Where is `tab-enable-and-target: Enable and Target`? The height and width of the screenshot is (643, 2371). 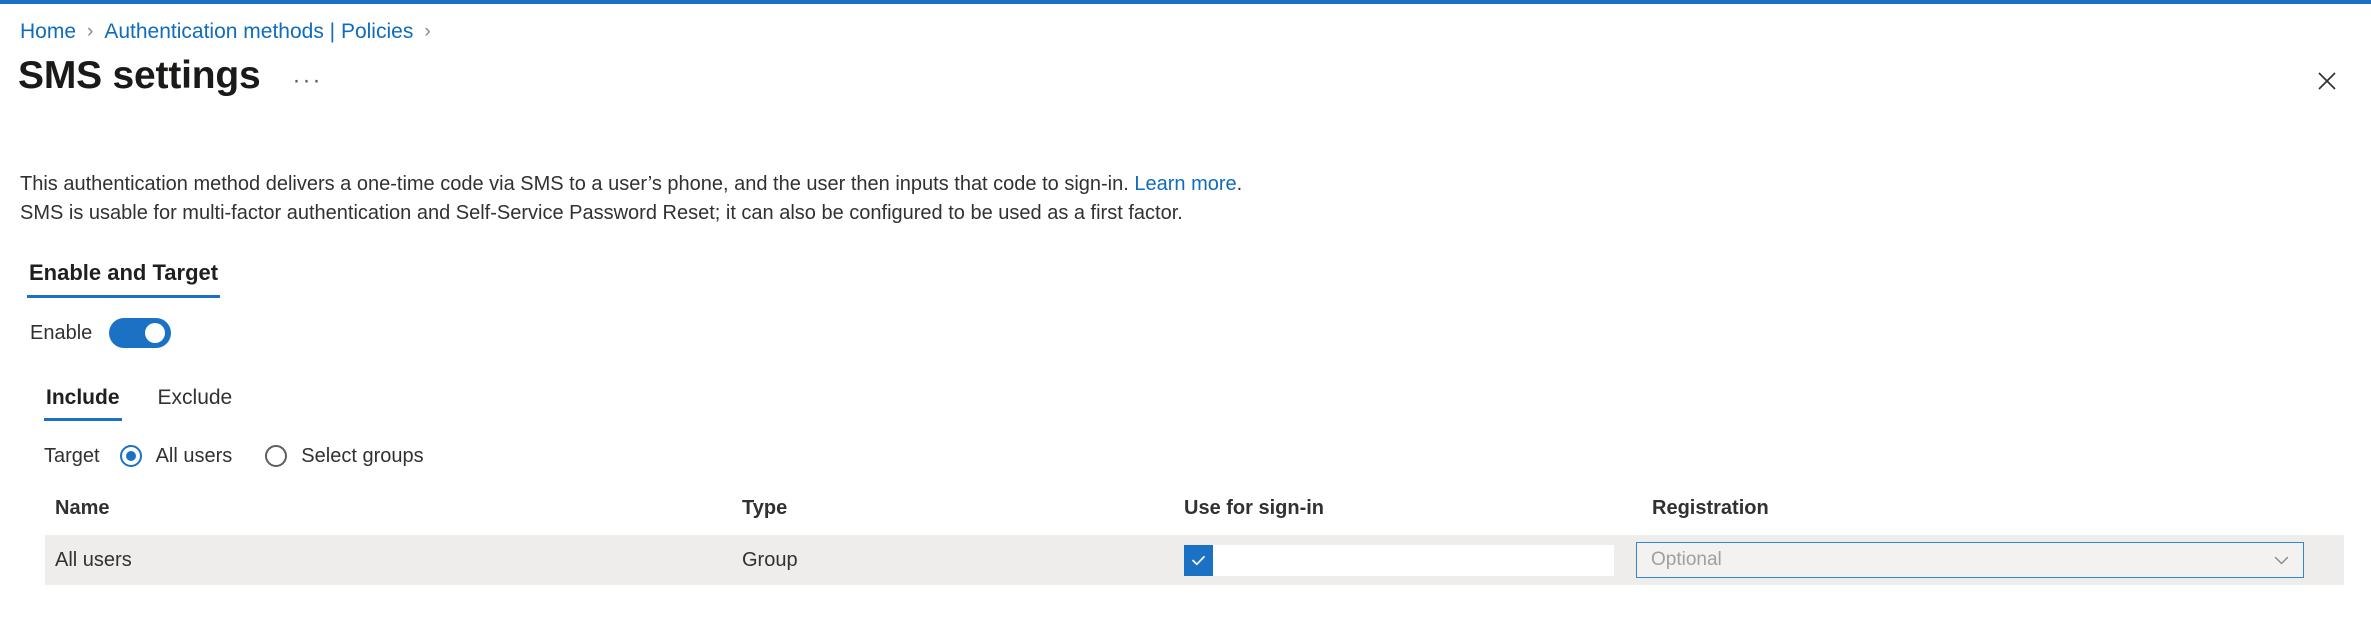 tab-enable-and-target: Enable and Target is located at coordinates (124, 276).